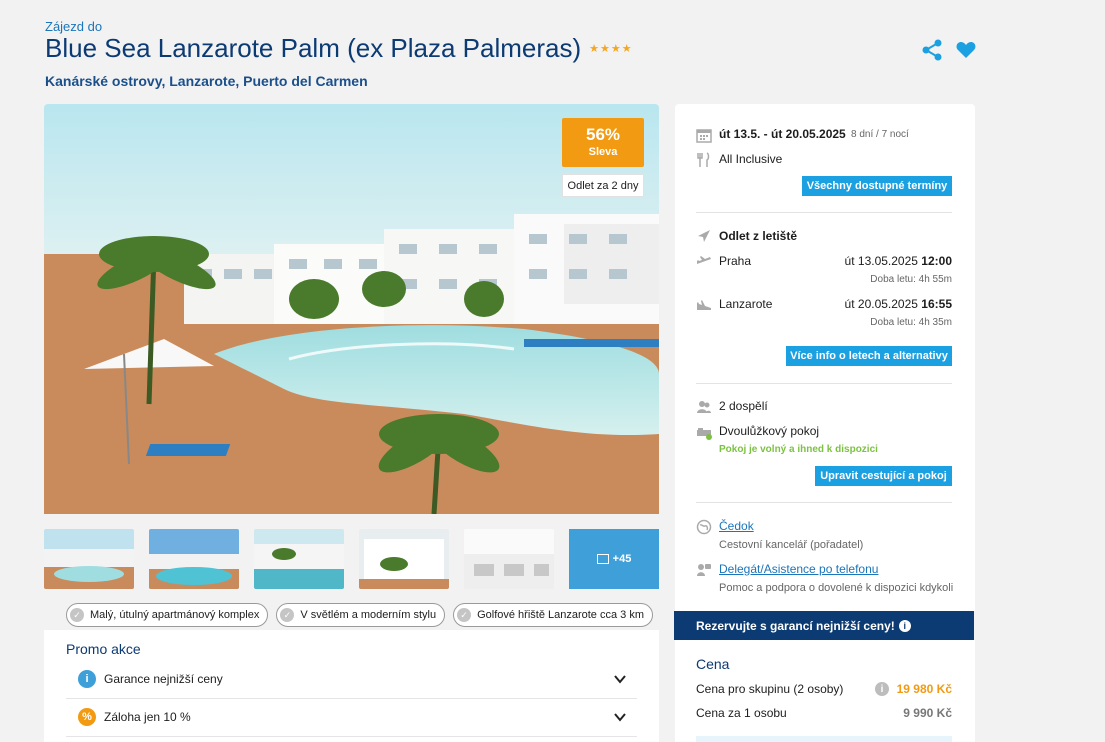 The height and width of the screenshot is (742, 1105). I want to click on price-title: Cena, so click(713, 664).